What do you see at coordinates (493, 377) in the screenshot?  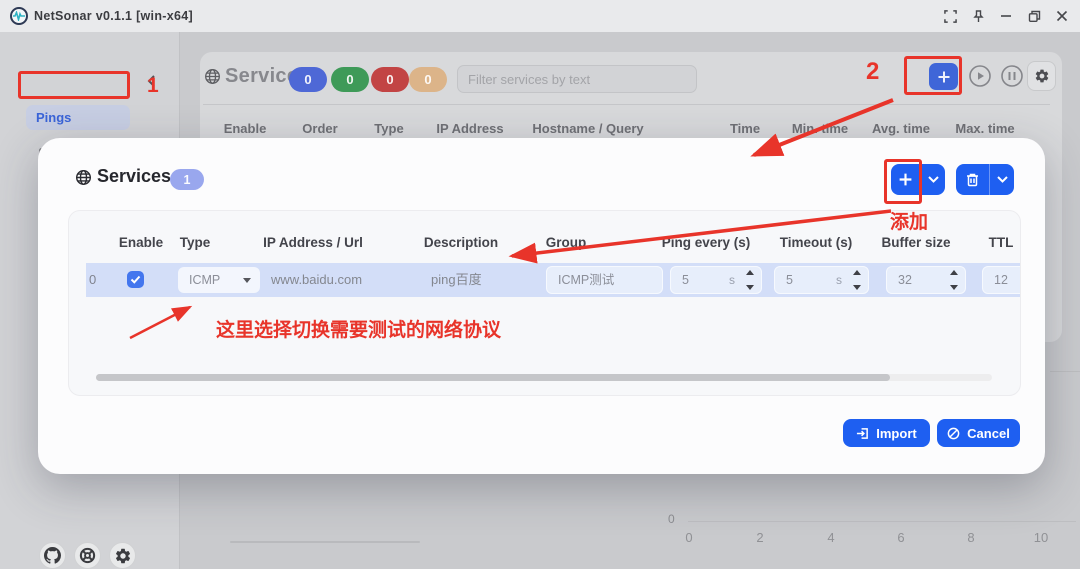 I see `scrollbar-thumb` at bounding box center [493, 377].